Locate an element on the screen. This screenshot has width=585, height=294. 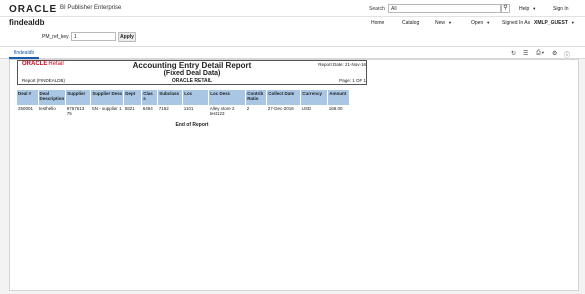
report-subtitle: (Fixed Deal Data) is located at coordinates (192, 73).